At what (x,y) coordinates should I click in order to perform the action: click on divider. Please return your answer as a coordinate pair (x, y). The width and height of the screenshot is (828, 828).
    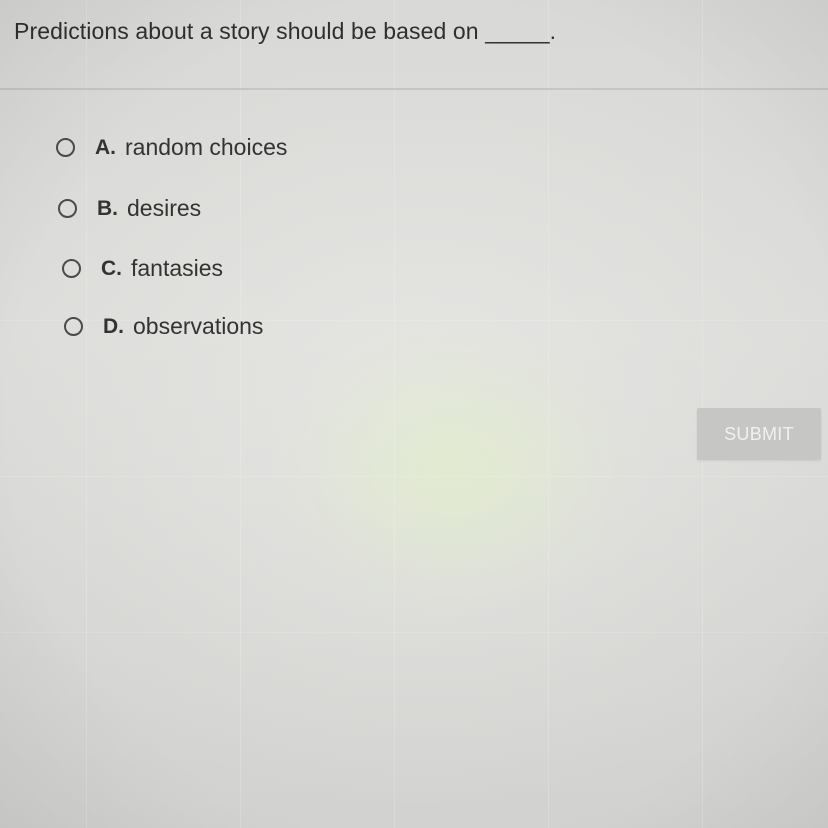
    Looking at the image, I should click on (414, 89).